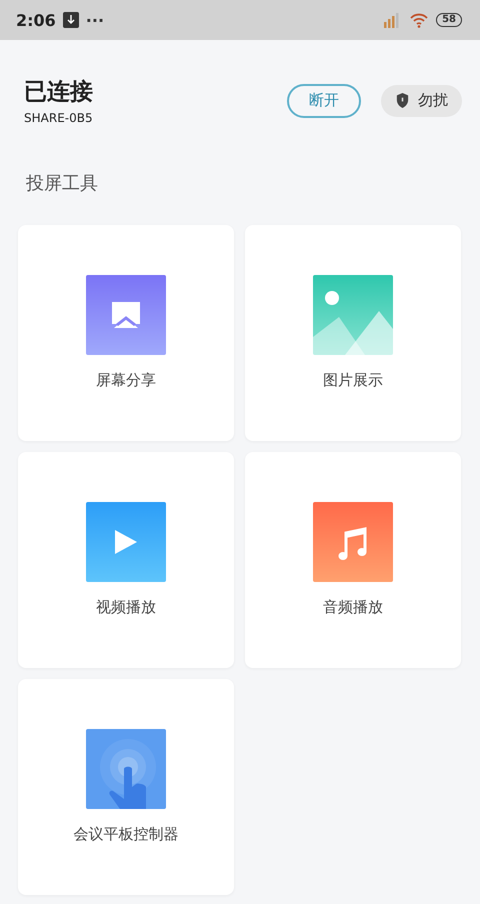 This screenshot has height=904, width=480. I want to click on tool-card: 音频播放, so click(353, 560).